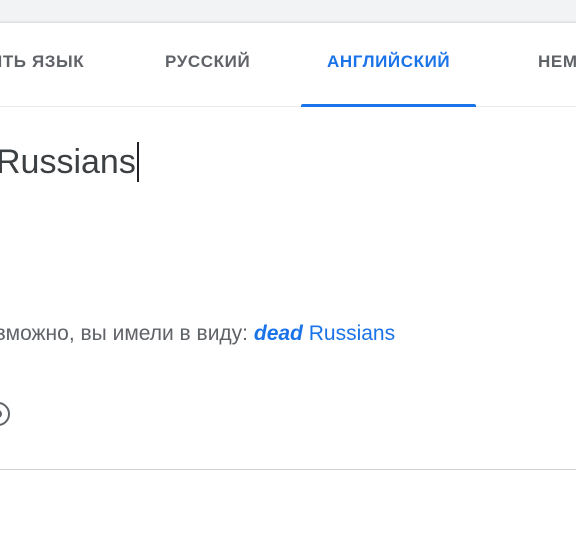 The width and height of the screenshot is (576, 545). I want to click on source-text-value: Russians, so click(68, 161).